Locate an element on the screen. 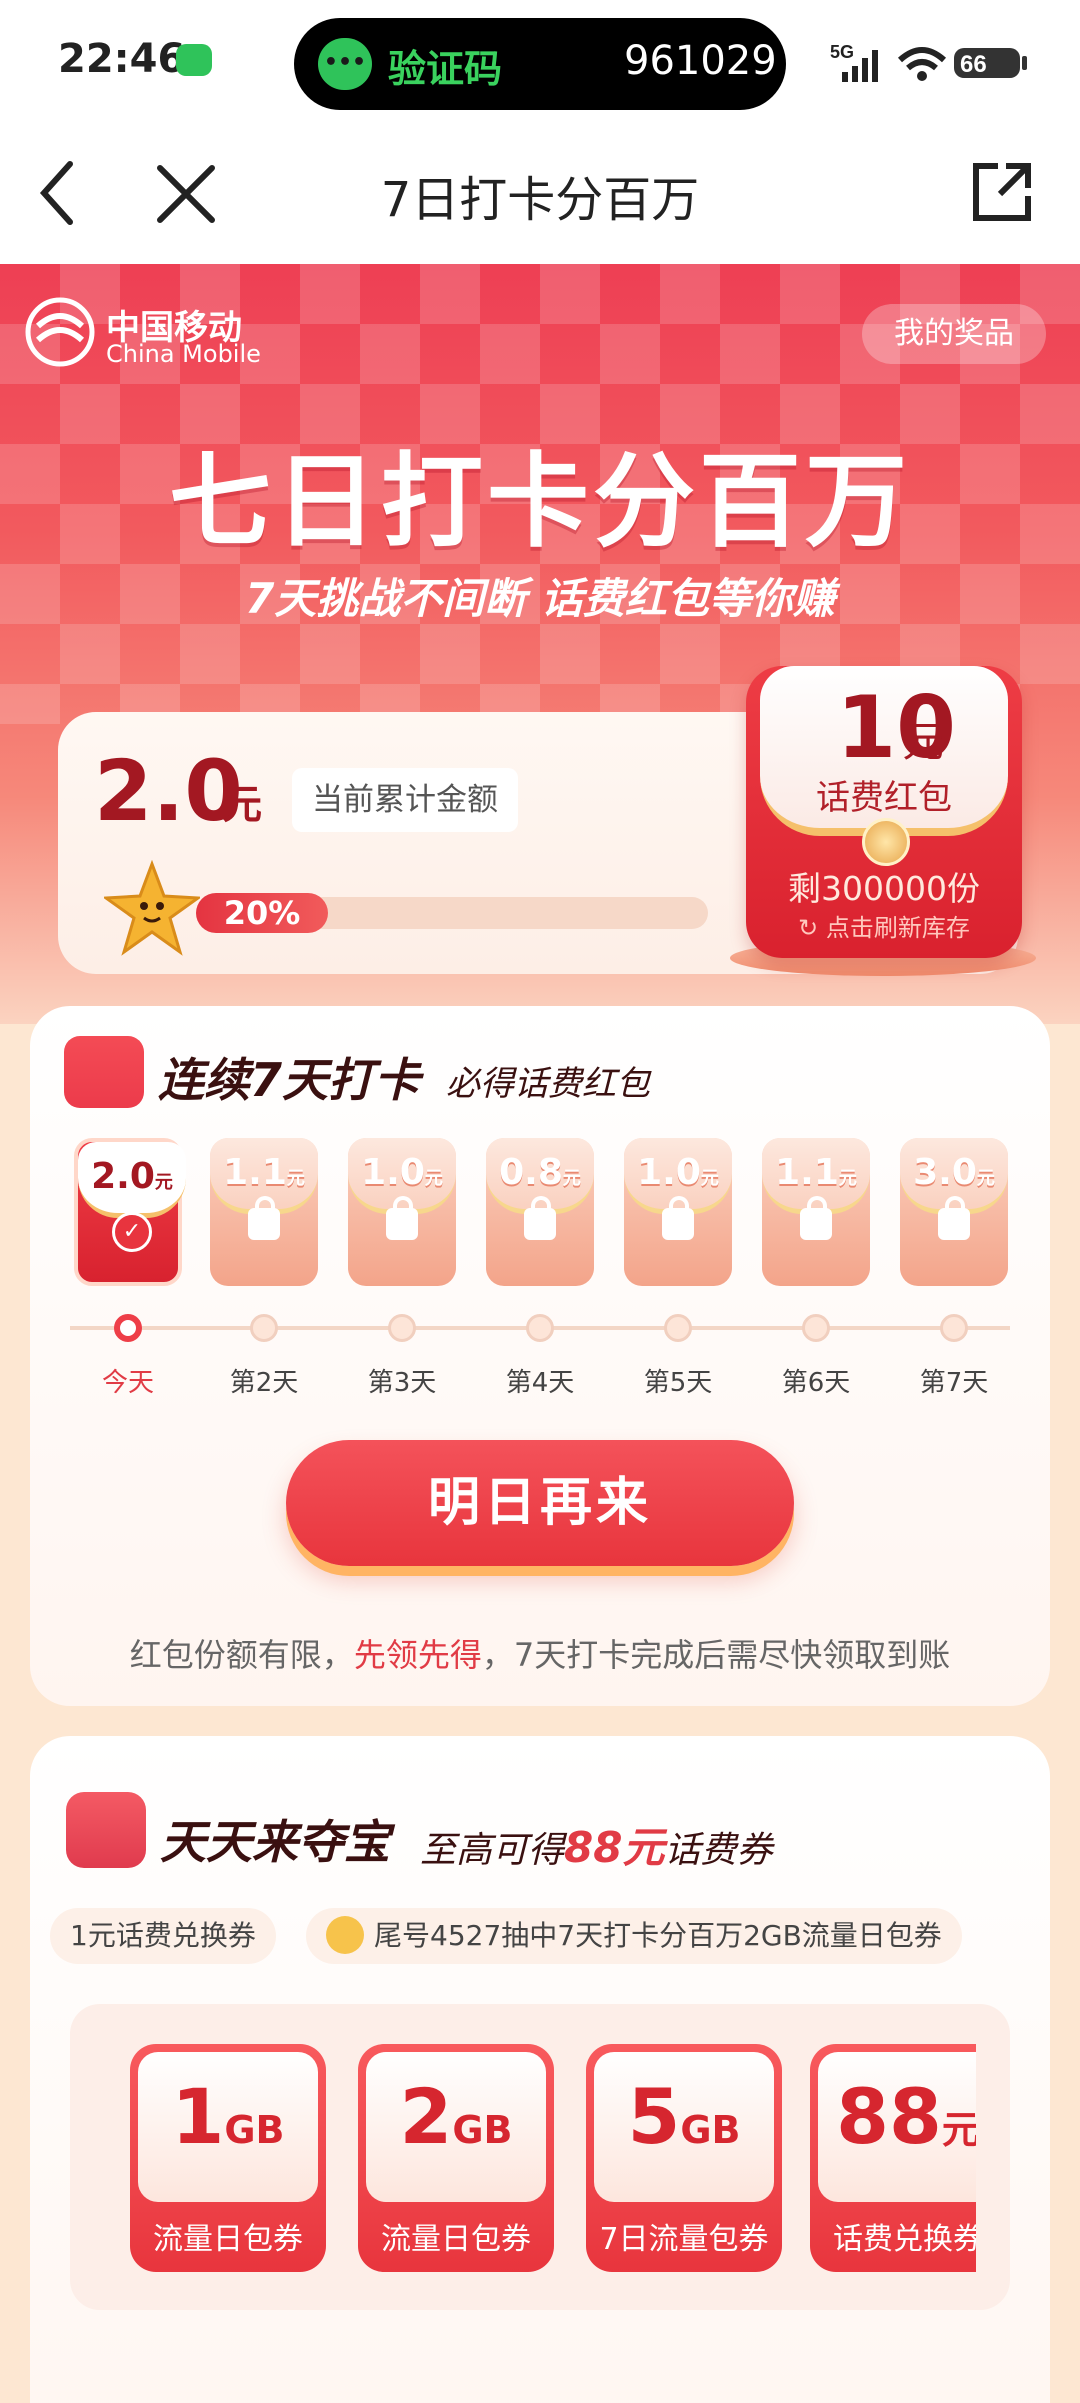 The image size is (1080, 2403). treasure-subtitle: 至高可得88元话费券 is located at coordinates (596, 1847).